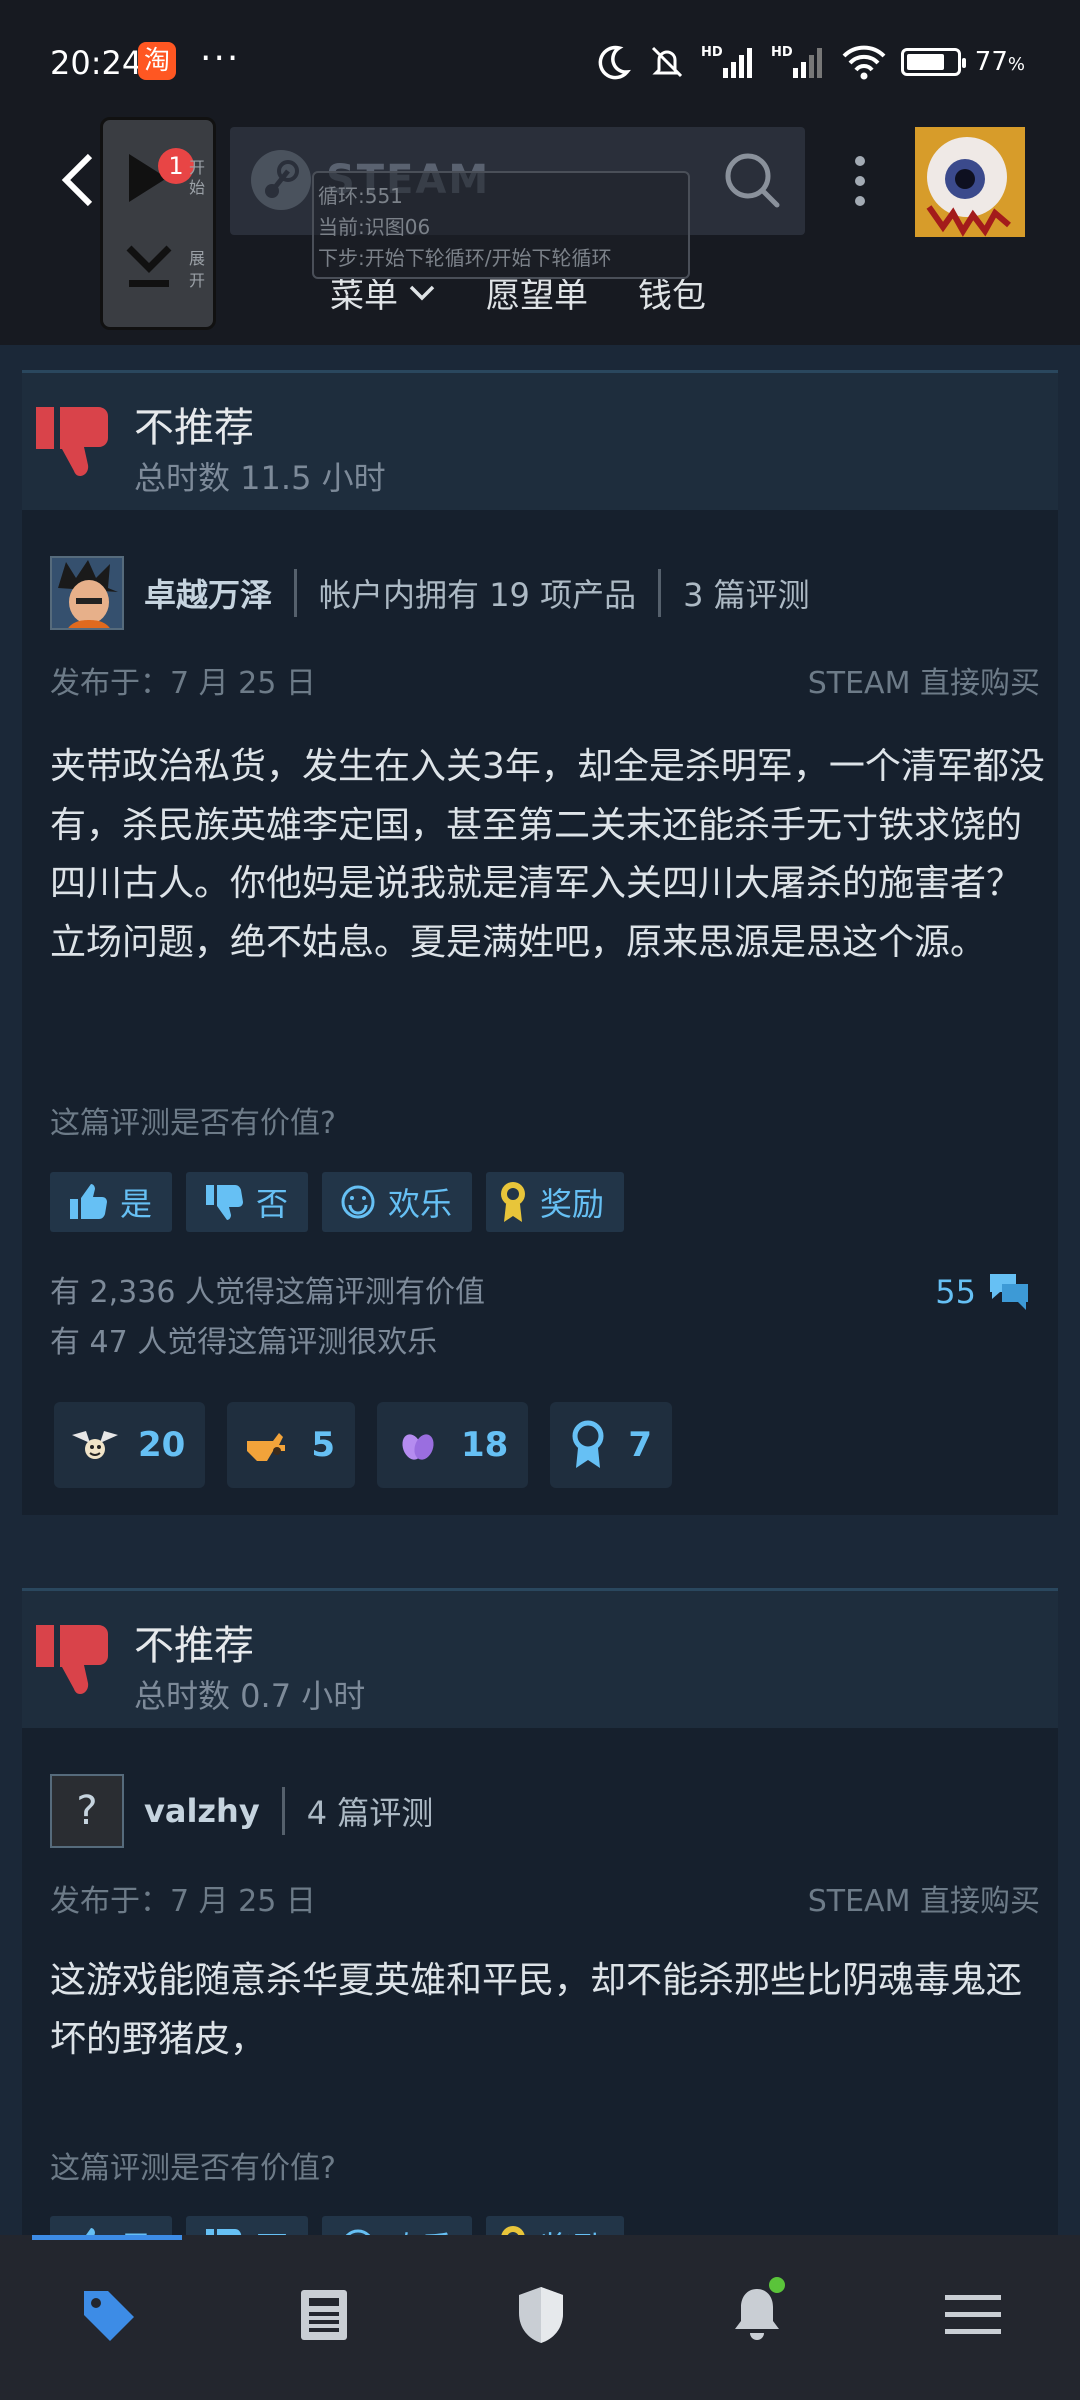 This screenshot has height=2400, width=1080. I want to click on status-bar: 20:24 淘 ··· HD HD 77%, so click(540, 60).